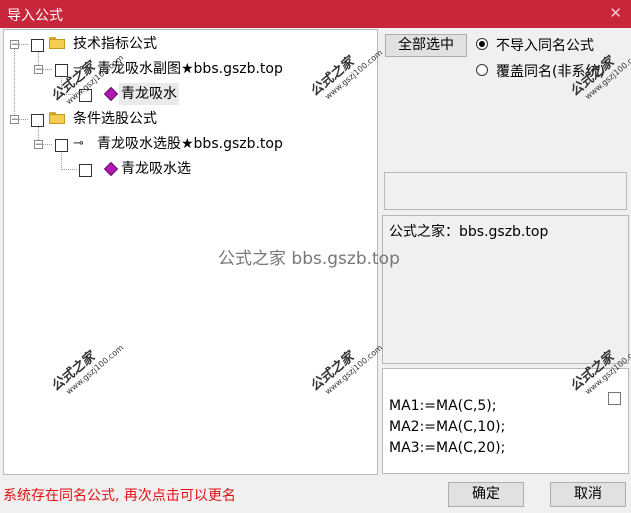 Image resolution: width=631 pixels, height=513 pixels. Describe the element at coordinates (115, 44) in the screenshot. I see `tree-node-label: 技术指标公式` at that location.